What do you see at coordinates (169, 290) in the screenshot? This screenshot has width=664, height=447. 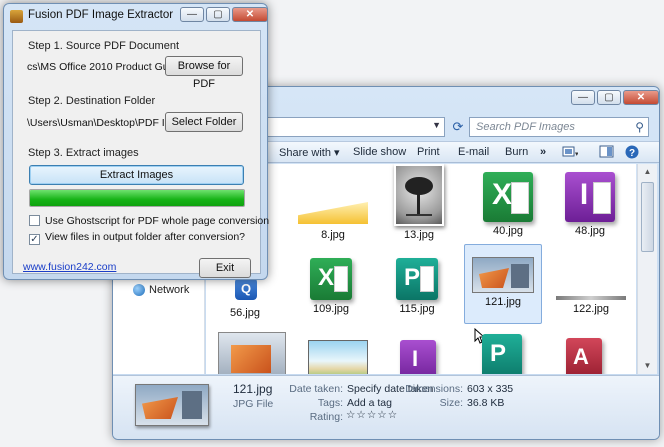 I see `nav-network-label: Network` at bounding box center [169, 290].